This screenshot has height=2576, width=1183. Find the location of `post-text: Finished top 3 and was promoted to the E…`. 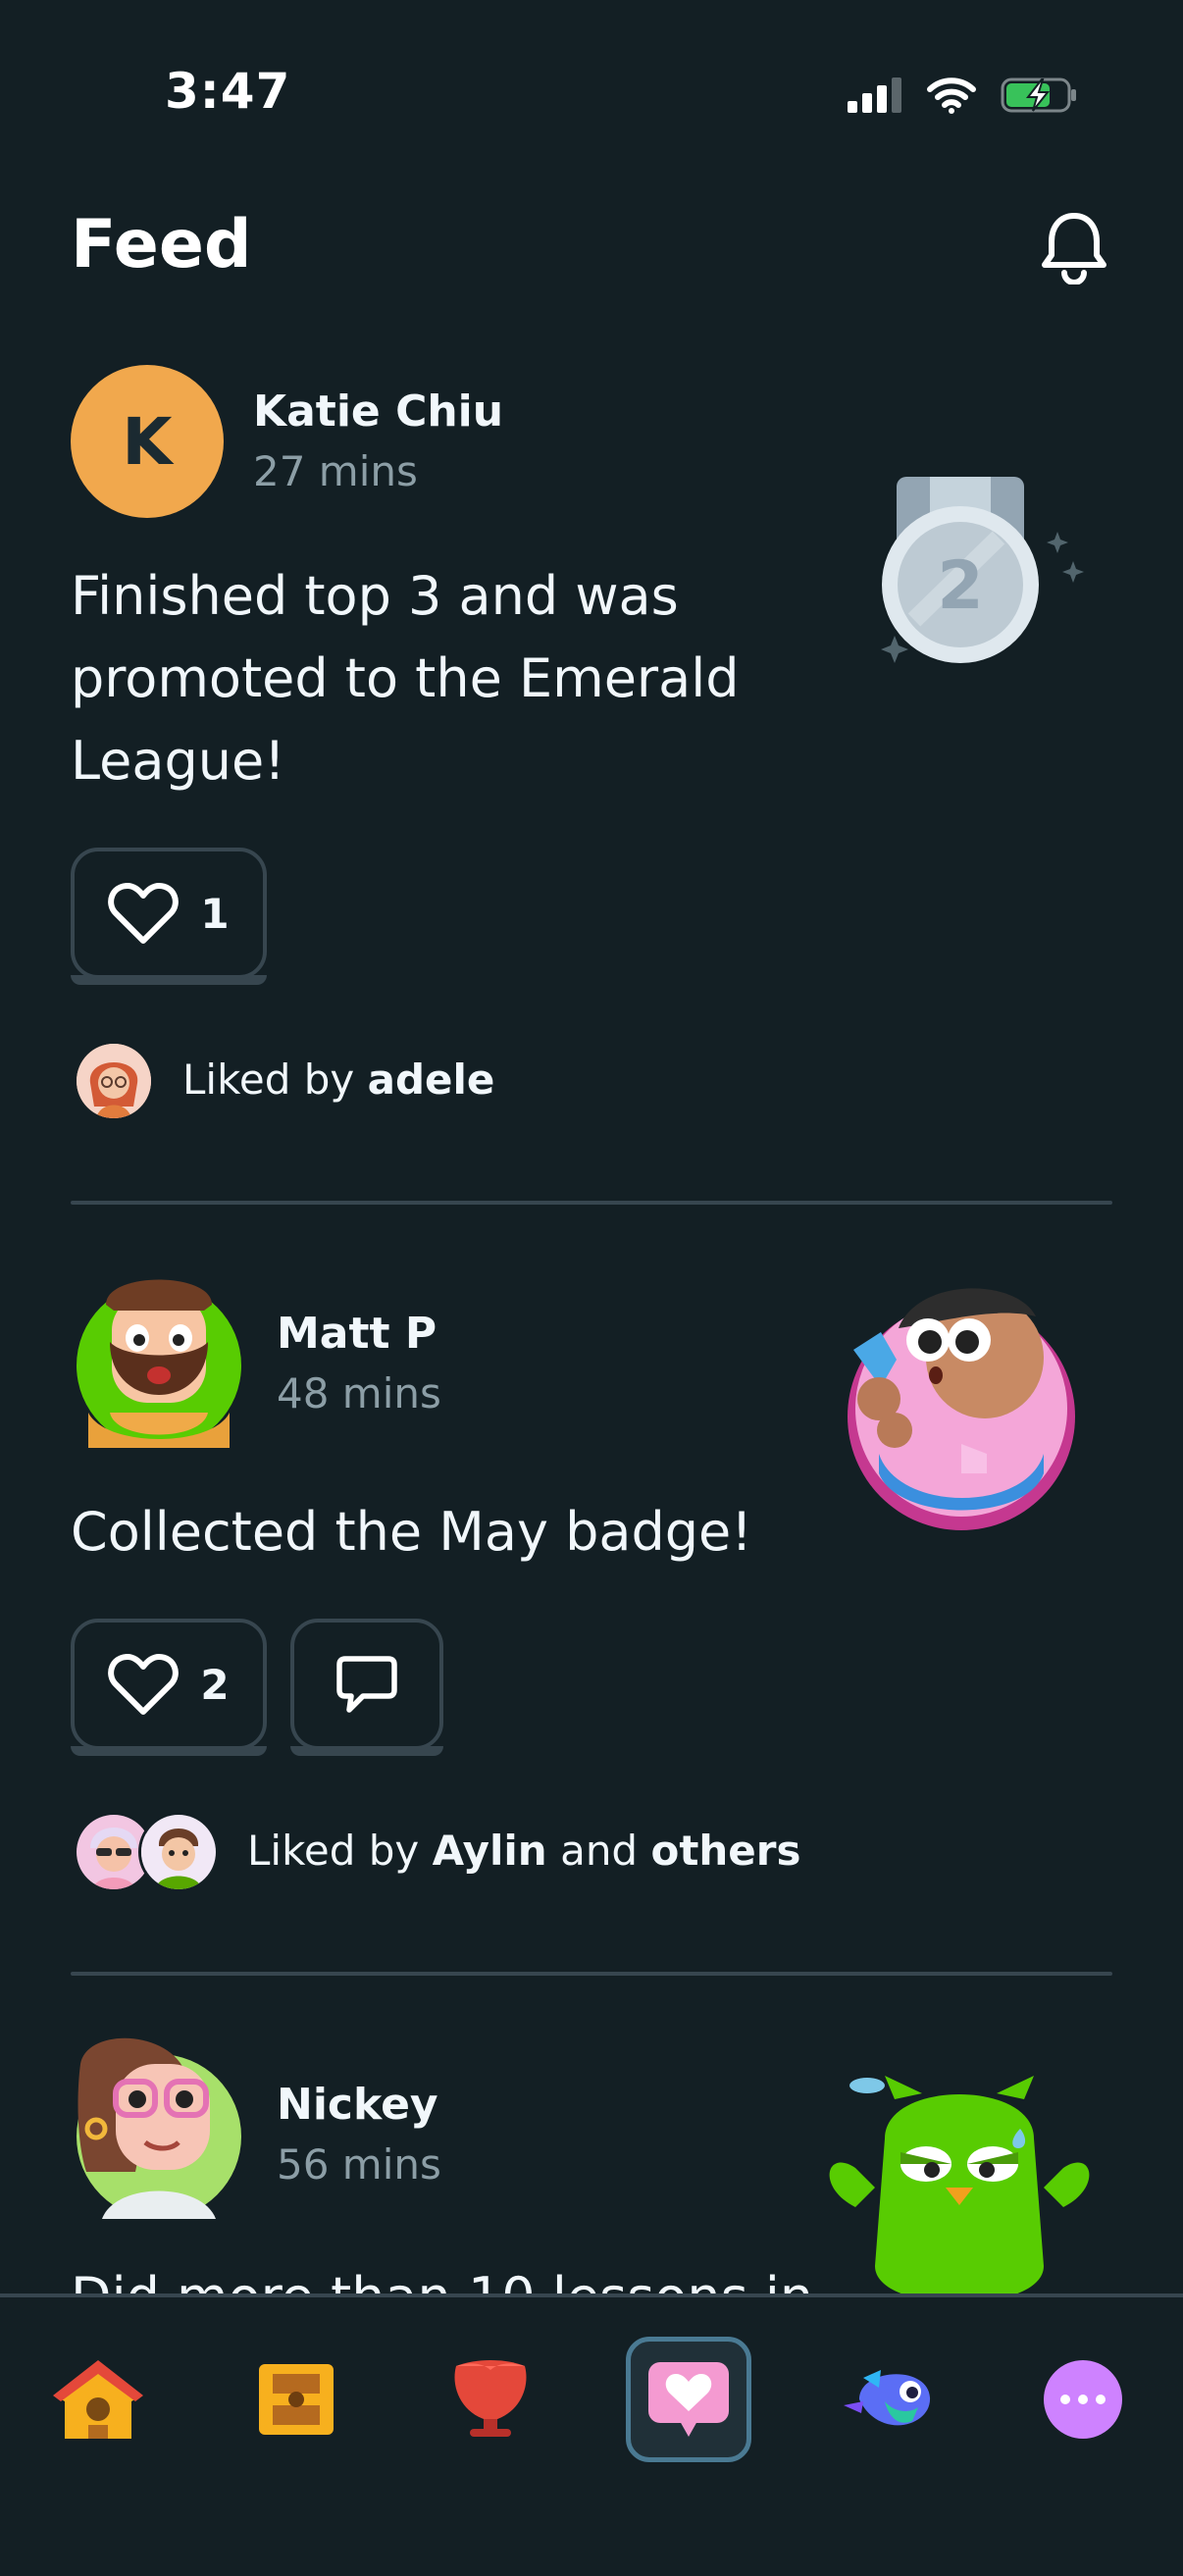

post-text: Finished top 3 and was promoted to the E… is located at coordinates (405, 678).